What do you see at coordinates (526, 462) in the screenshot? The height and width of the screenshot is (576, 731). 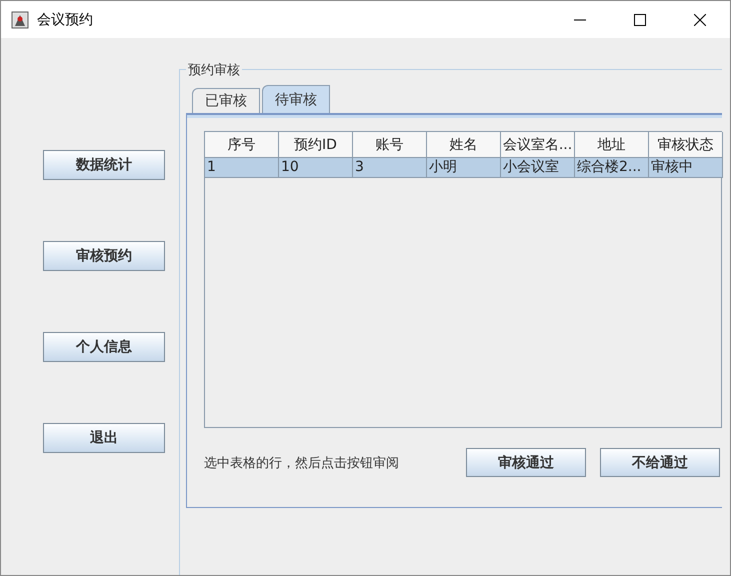 I see `action-button: 审核通过` at bounding box center [526, 462].